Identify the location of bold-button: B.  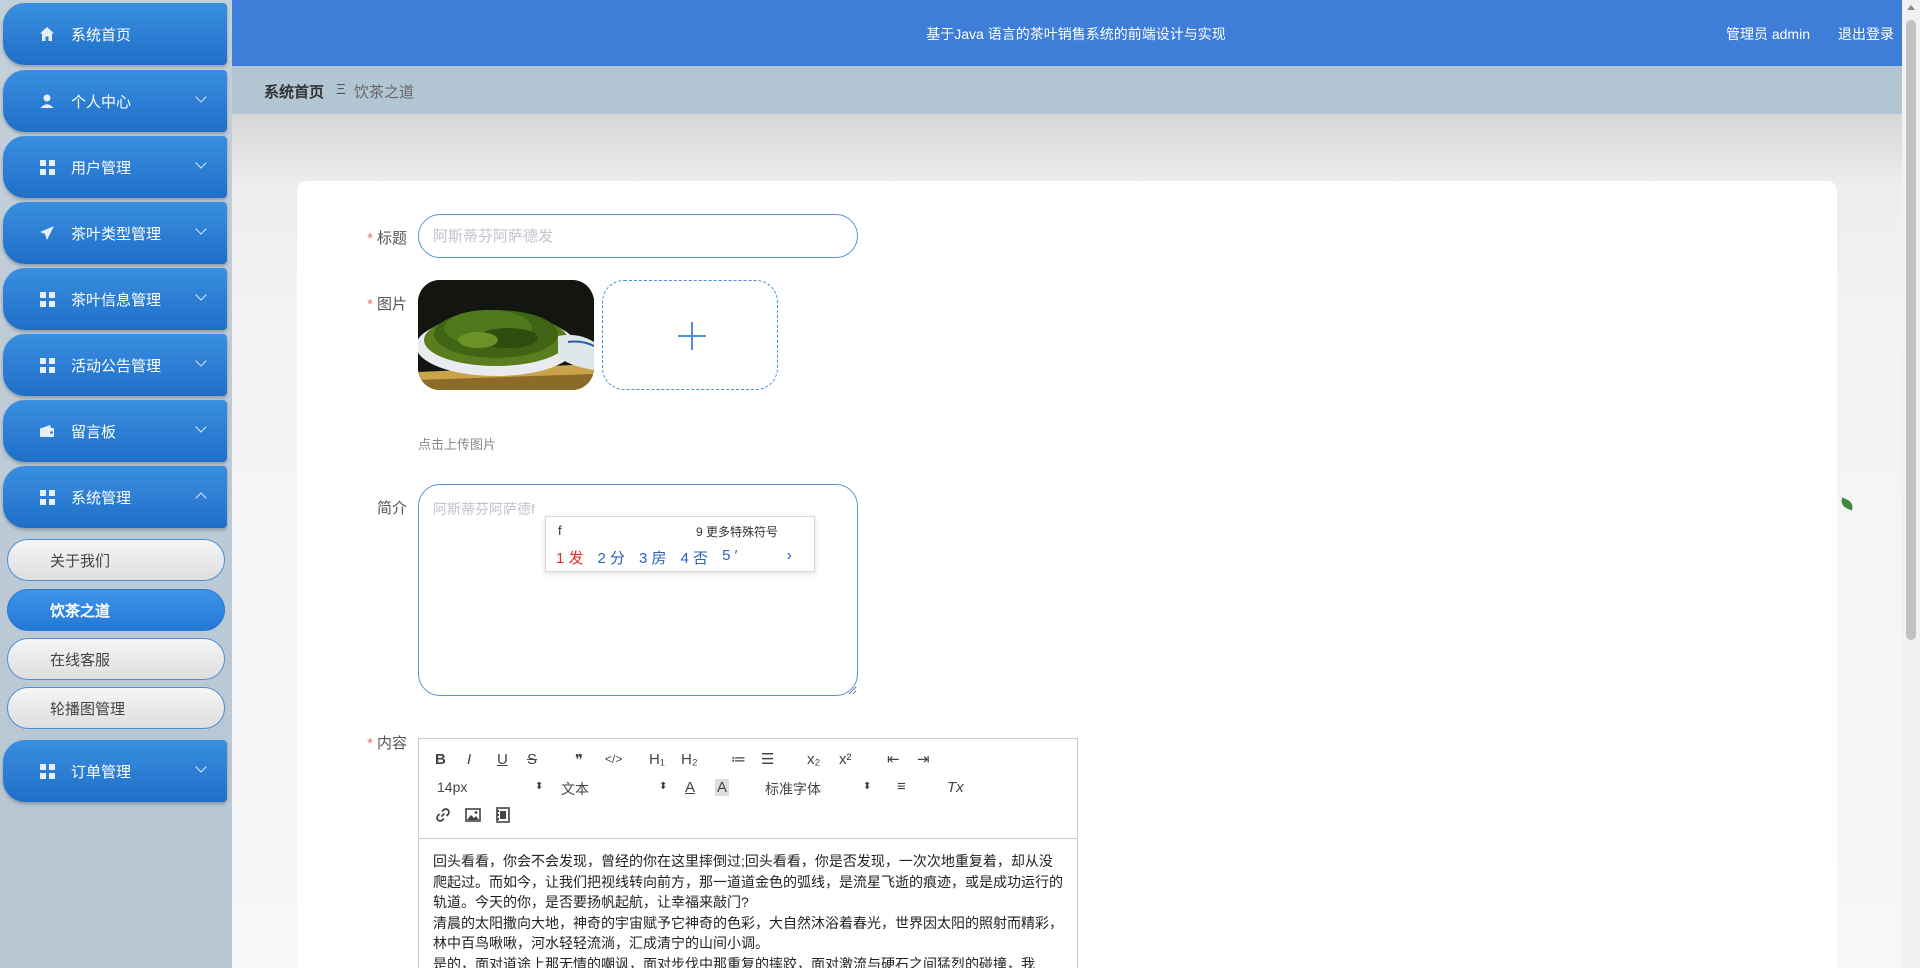
(440, 759).